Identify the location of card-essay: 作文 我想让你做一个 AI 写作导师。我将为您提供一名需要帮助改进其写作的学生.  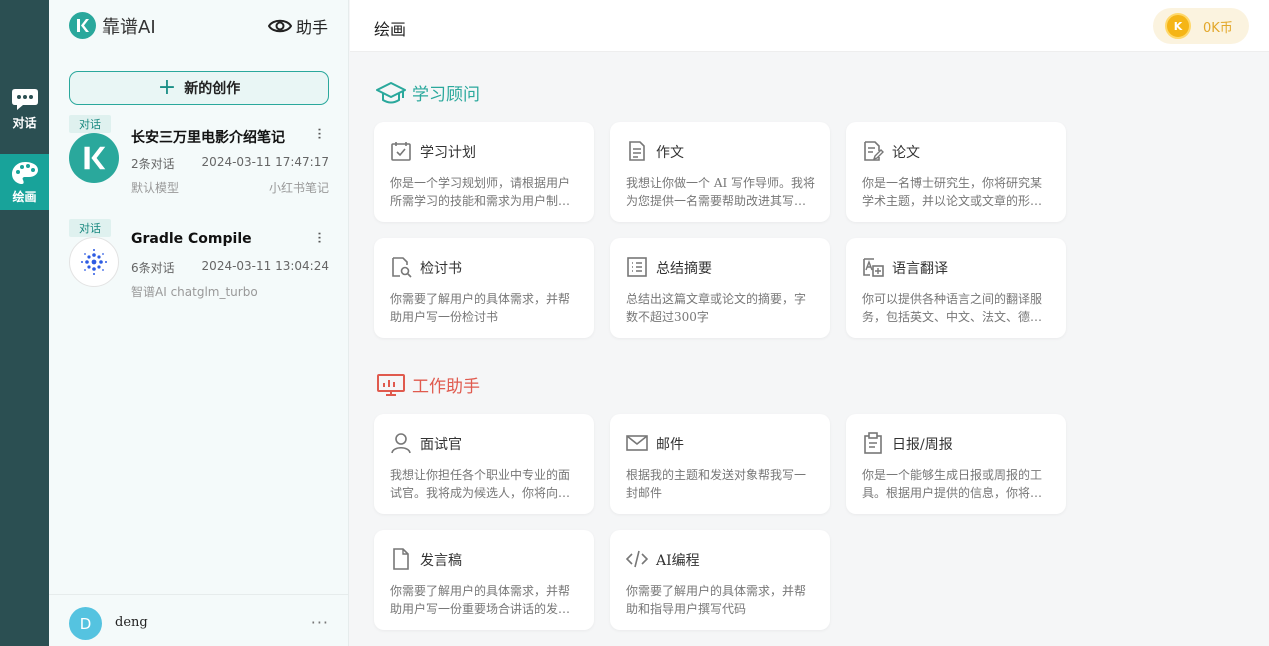
(720, 172).